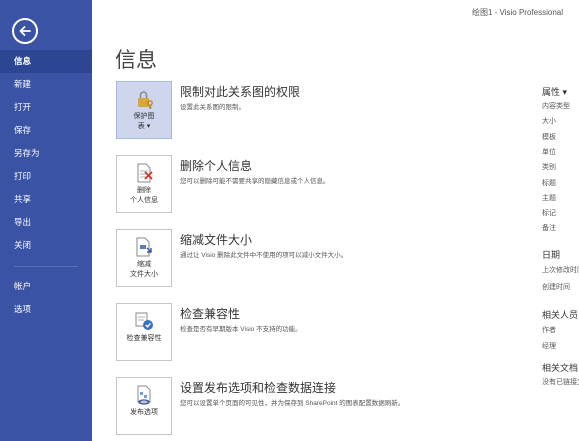 The height and width of the screenshot is (441, 579). Describe the element at coordinates (144, 395) in the screenshot. I see `publish-icon` at that location.